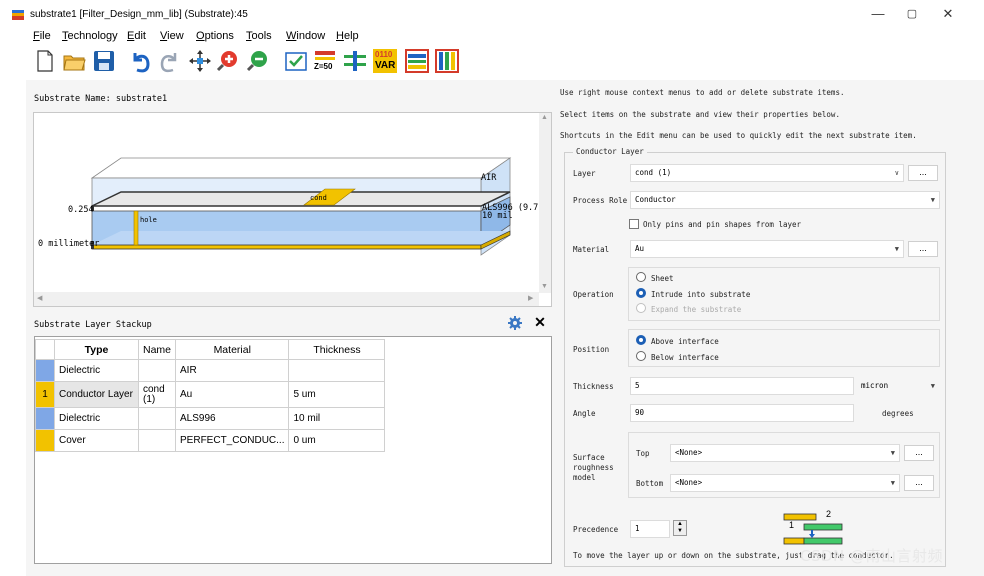  I want to click on radio-sheet-label: Sheet, so click(662, 278).